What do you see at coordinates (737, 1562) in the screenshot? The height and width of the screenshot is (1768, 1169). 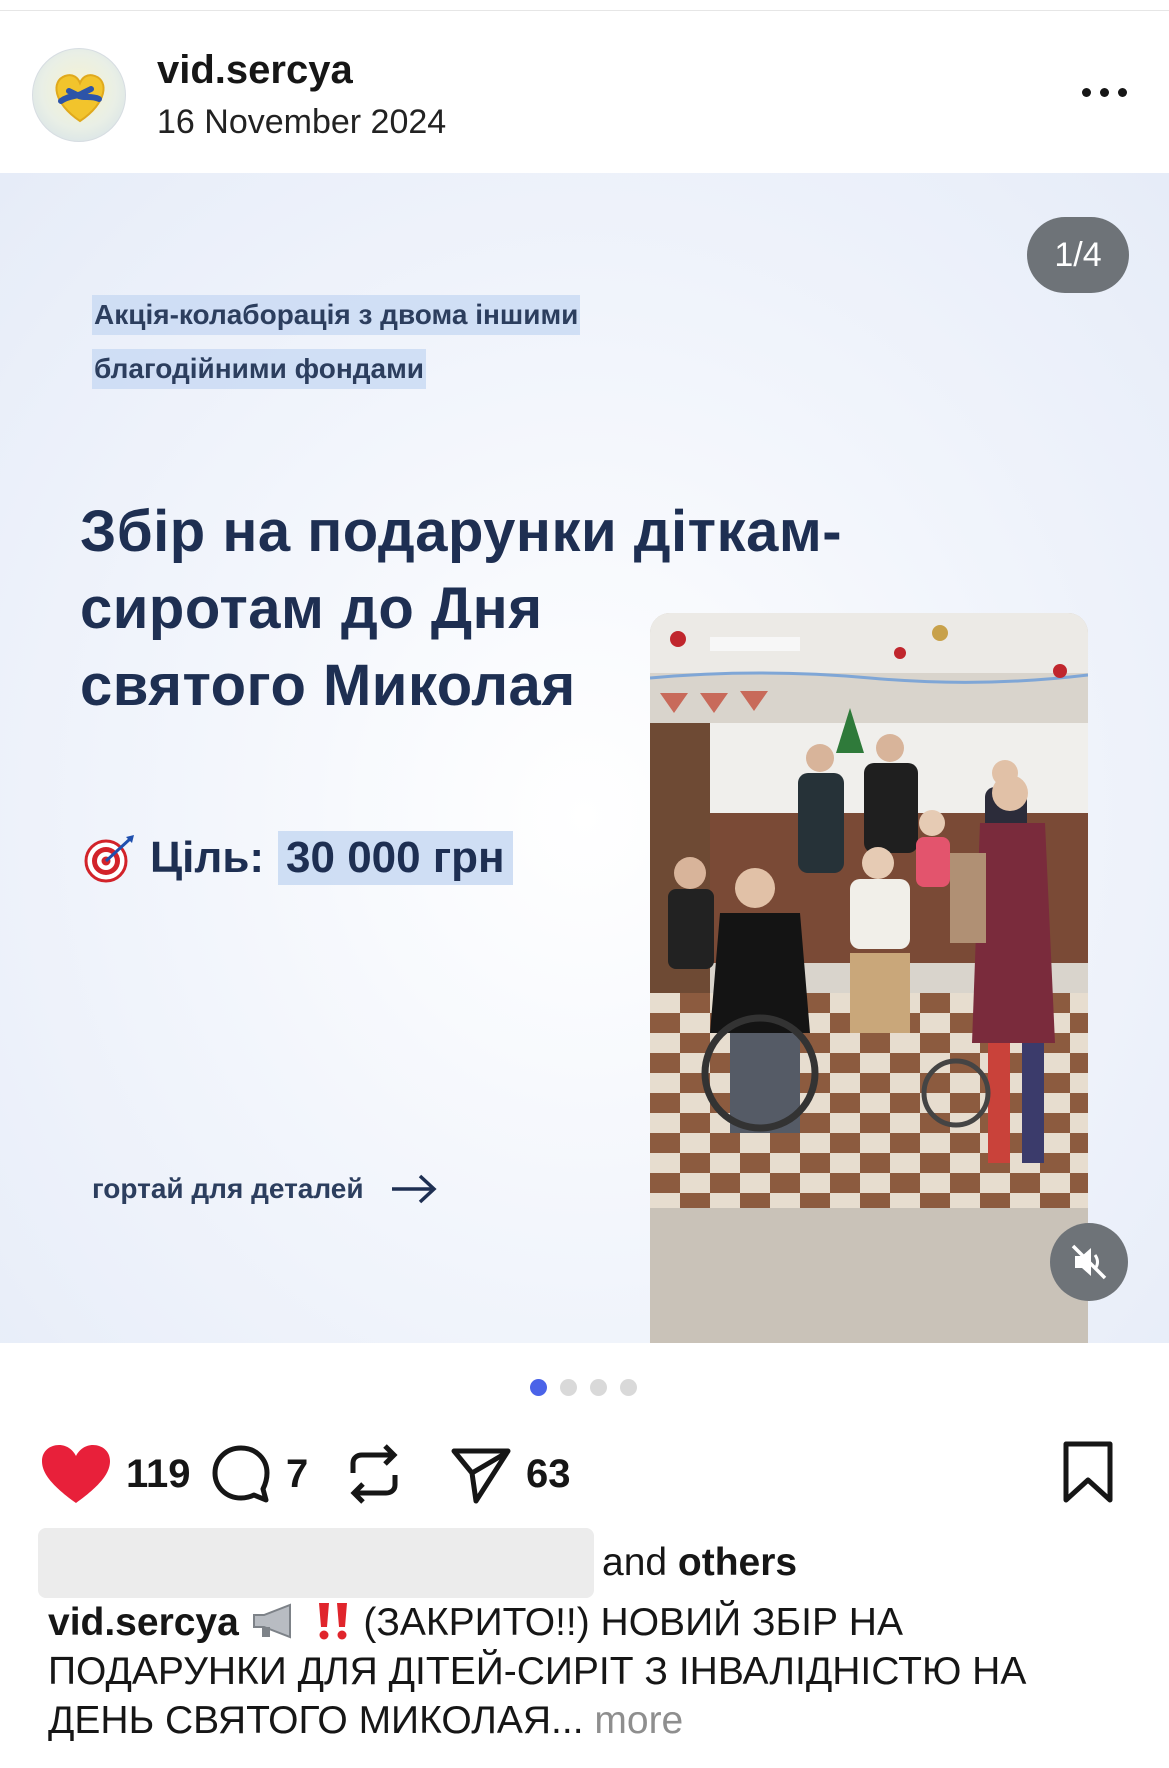 I see `liked-by-others: others` at bounding box center [737, 1562].